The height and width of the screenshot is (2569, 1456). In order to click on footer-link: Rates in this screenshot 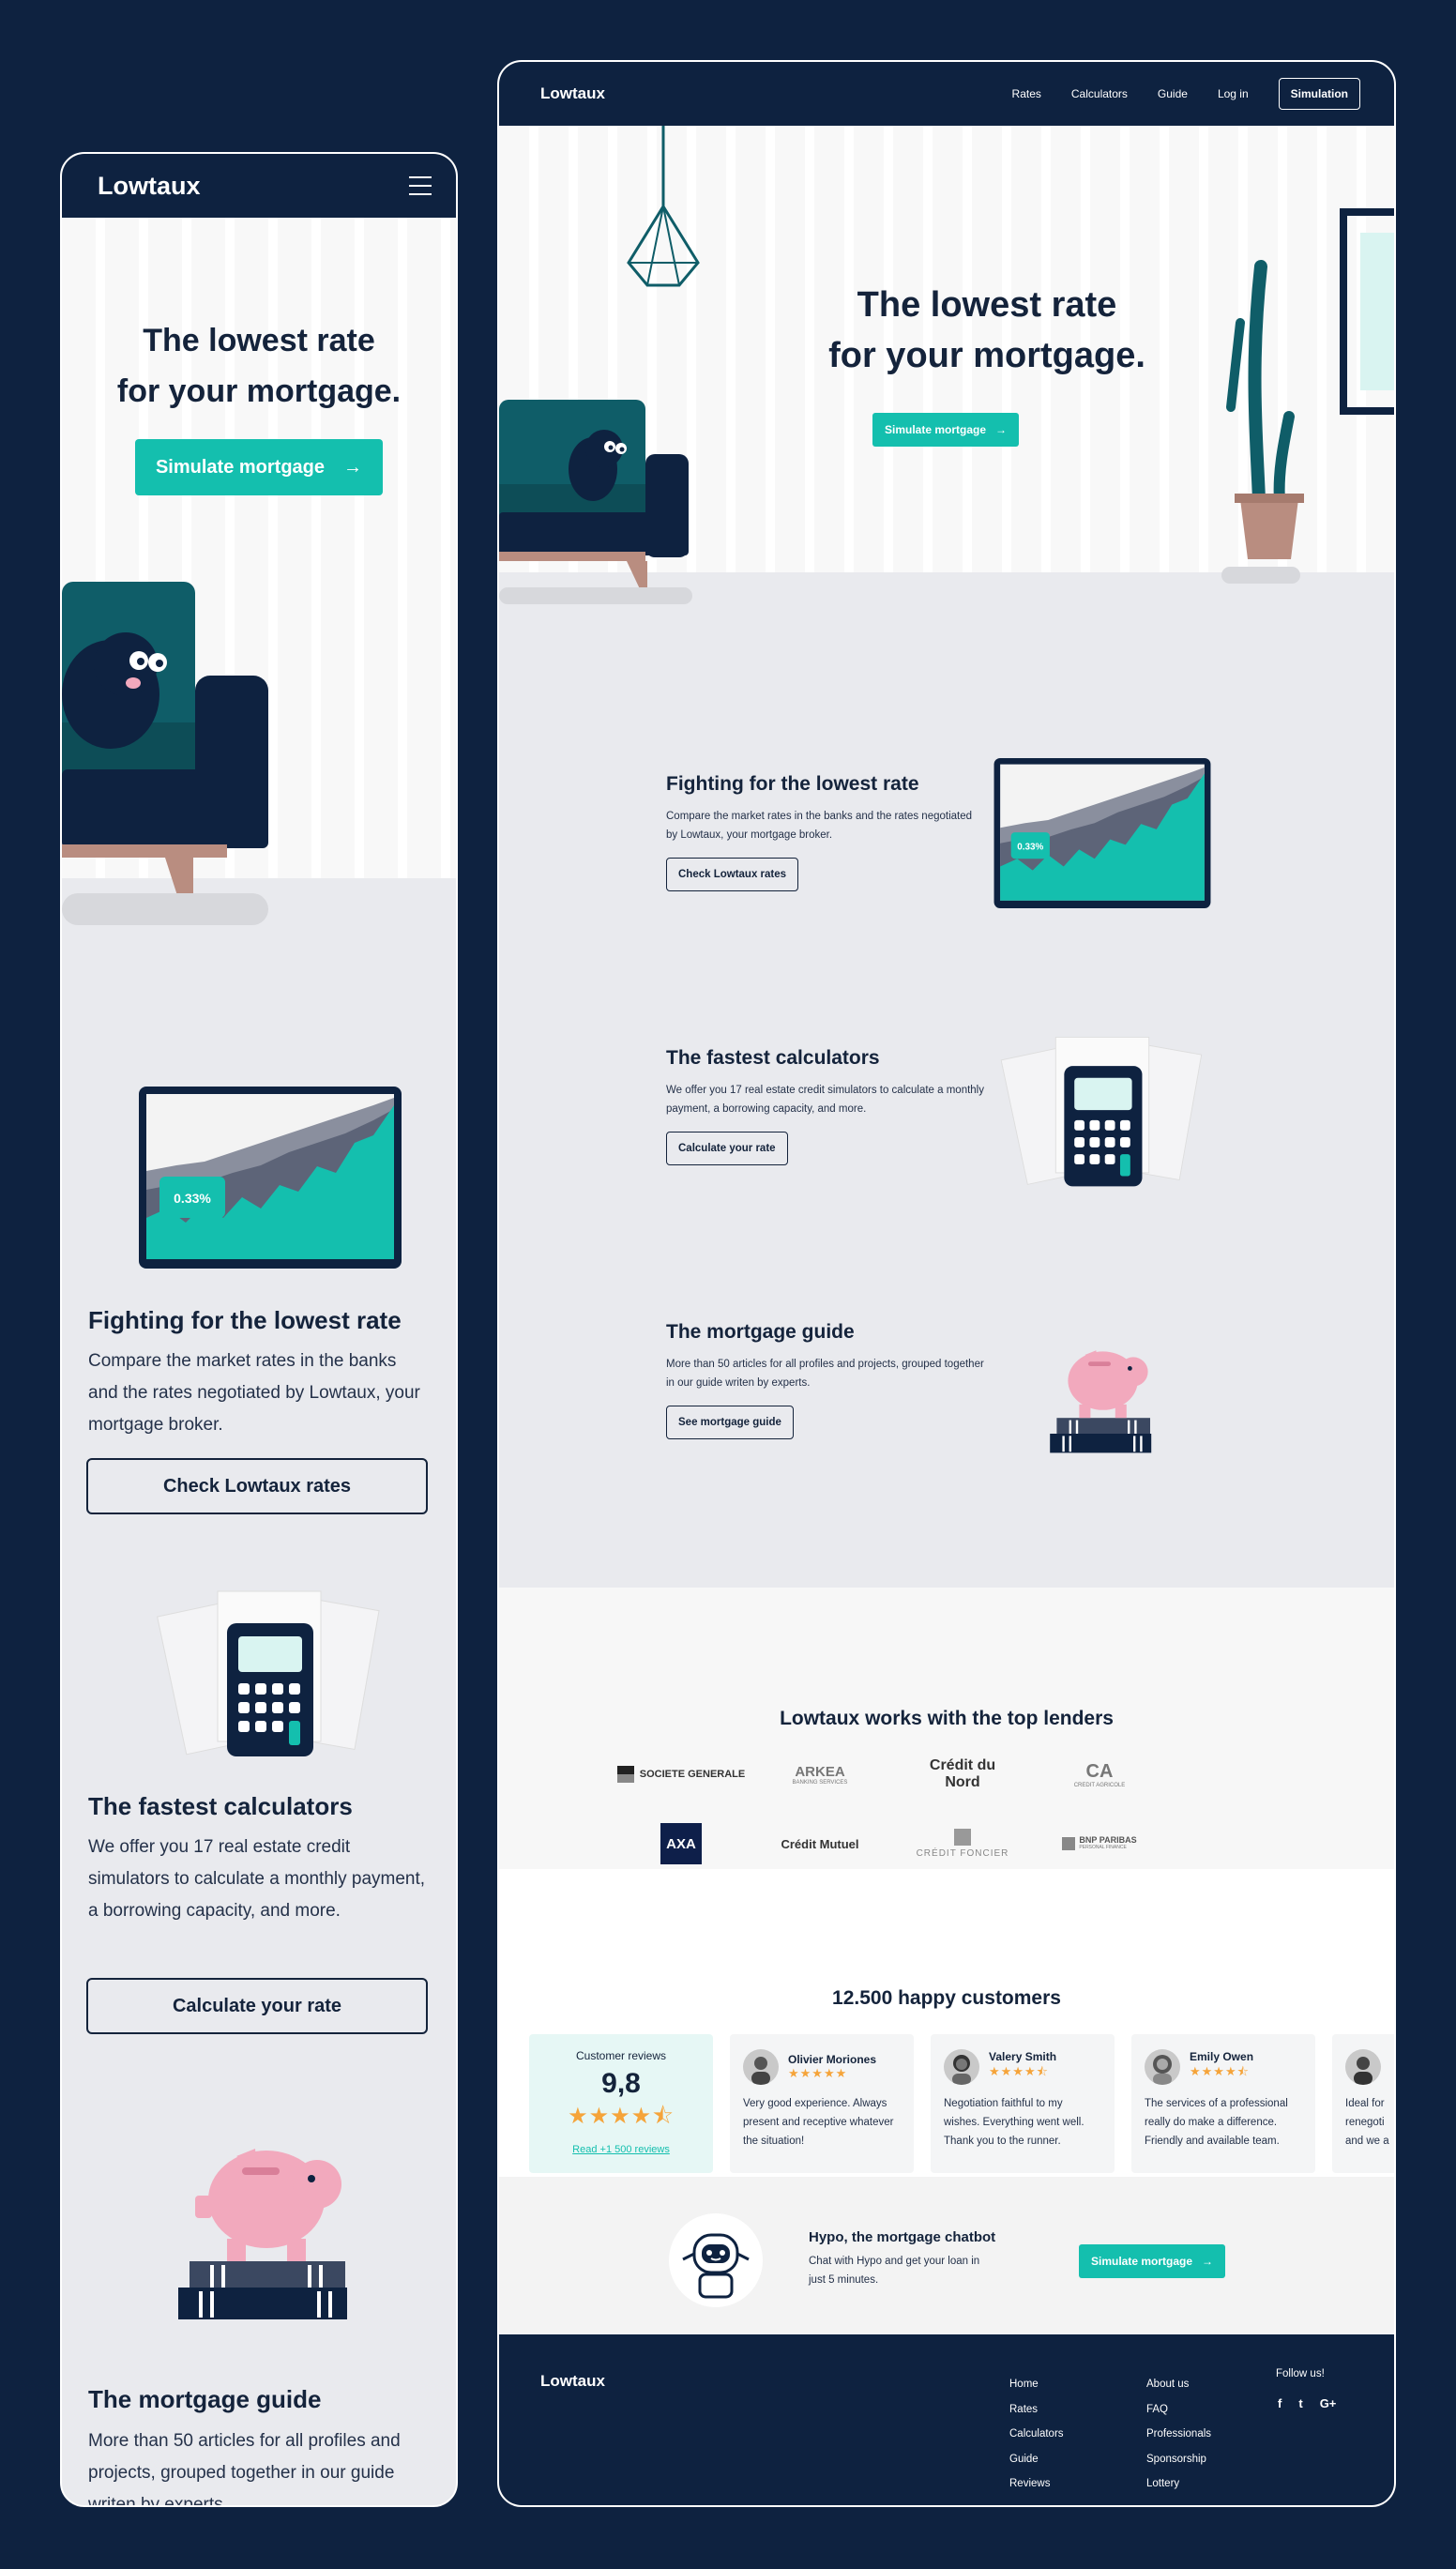, I will do `click(1036, 2410)`.